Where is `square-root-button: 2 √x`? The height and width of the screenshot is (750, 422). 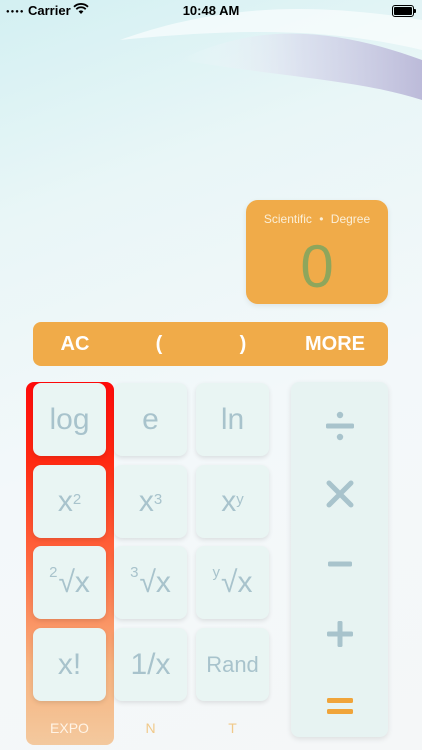
square-root-button: 2 √x is located at coordinates (69, 582).